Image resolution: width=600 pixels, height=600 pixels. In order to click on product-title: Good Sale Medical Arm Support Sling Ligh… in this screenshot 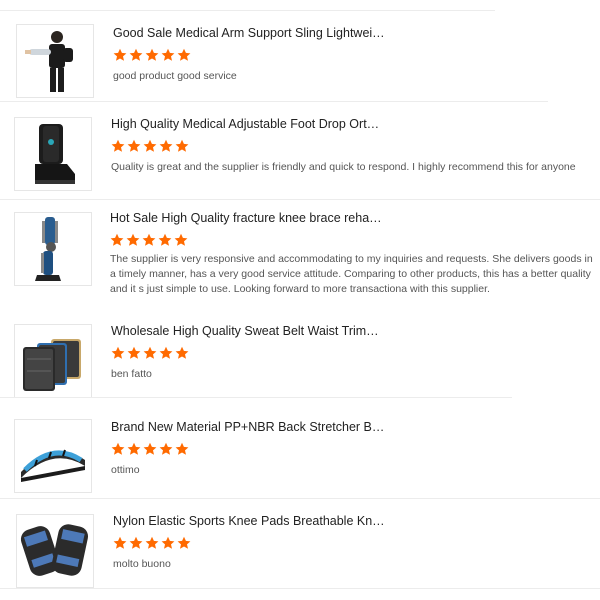, I will do `click(249, 33)`.